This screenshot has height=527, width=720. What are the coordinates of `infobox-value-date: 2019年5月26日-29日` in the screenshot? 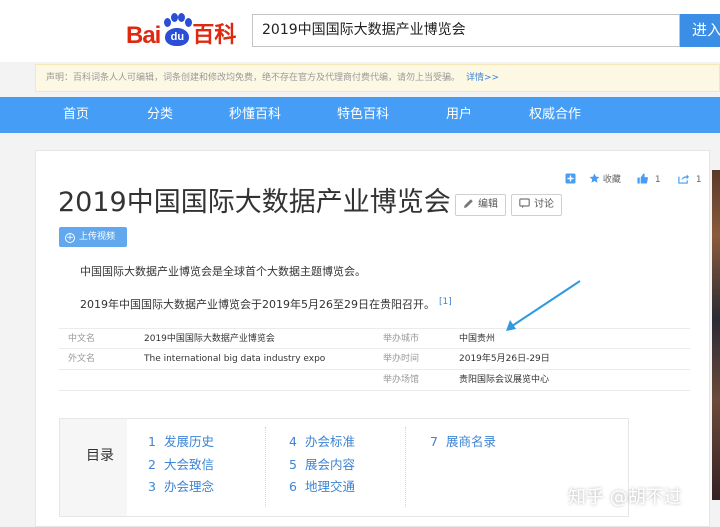 It's located at (504, 359).